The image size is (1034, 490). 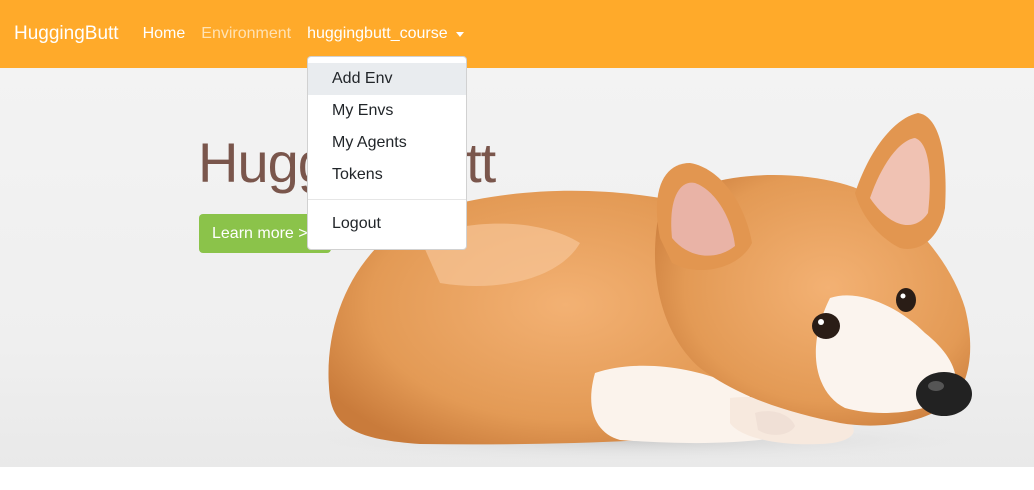 I want to click on menu-divider, so click(x=387, y=199).